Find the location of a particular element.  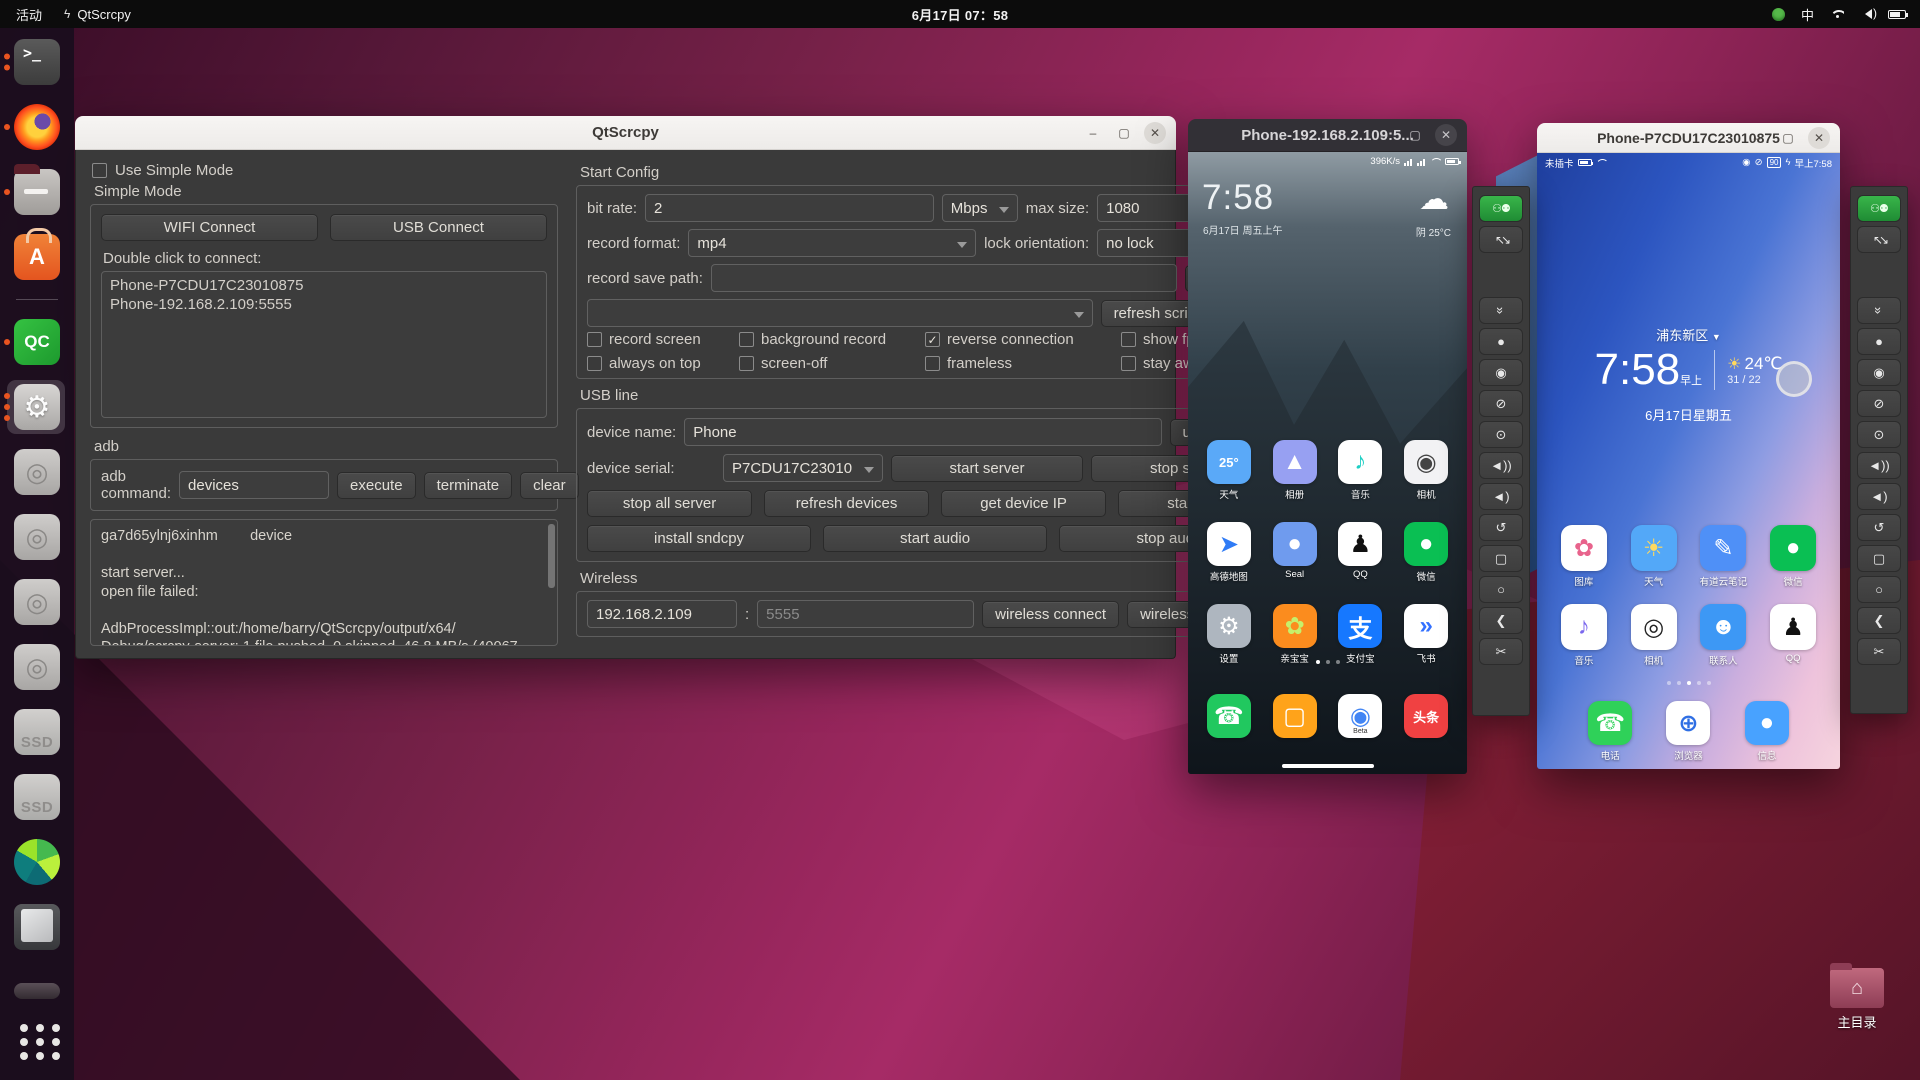

dock-item-show-applications is located at coordinates (37, 1041).